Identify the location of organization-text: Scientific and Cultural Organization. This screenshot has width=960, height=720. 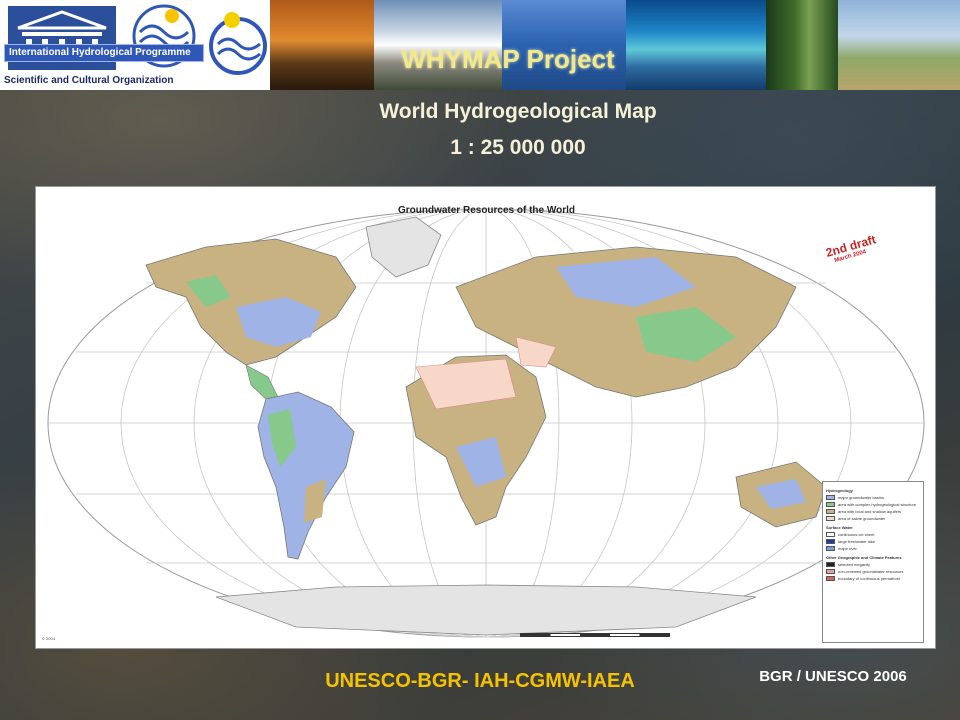
(89, 80).